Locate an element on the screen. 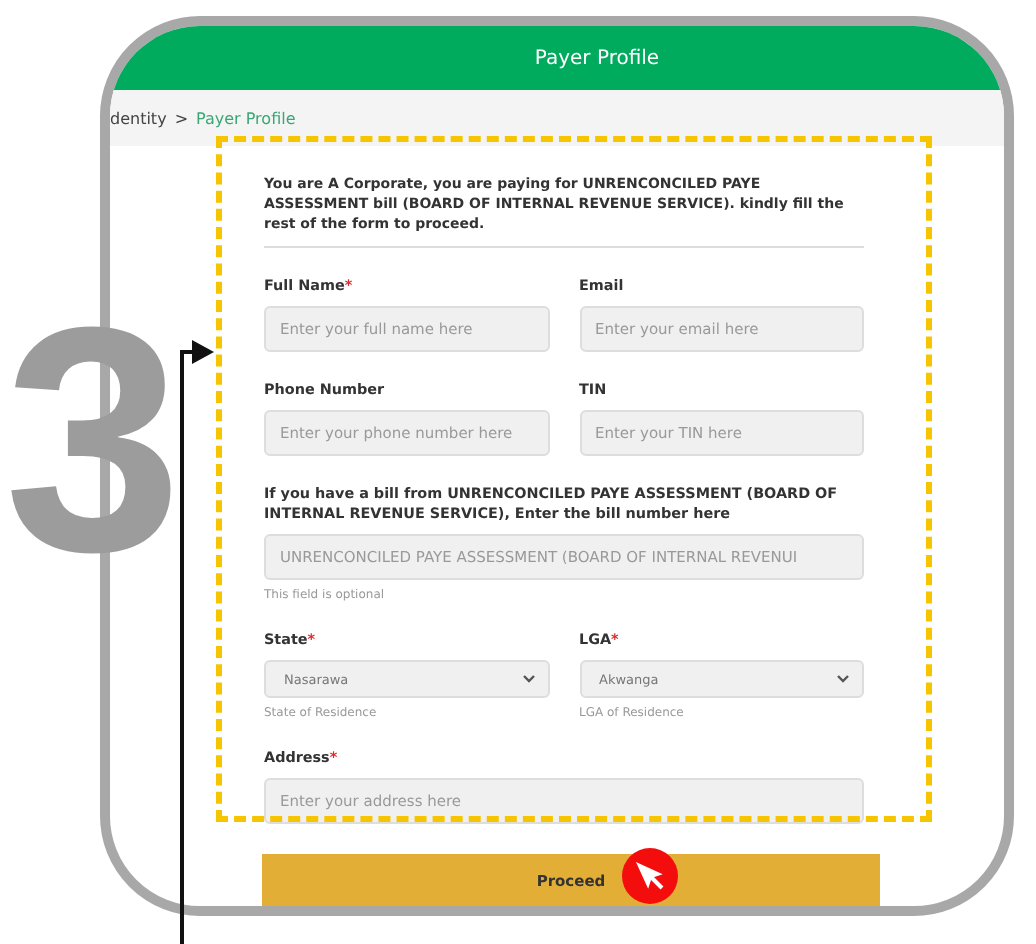 The height and width of the screenshot is (944, 1036). header-title: Payer Profile is located at coordinates (597, 58).